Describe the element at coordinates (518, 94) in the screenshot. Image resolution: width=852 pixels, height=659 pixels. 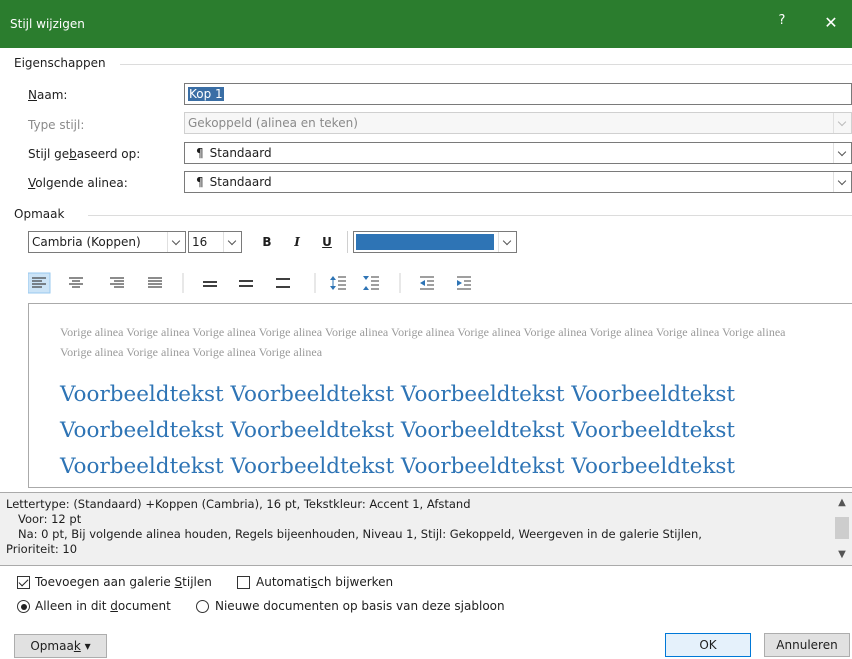
I see `name-input: Kop 1` at that location.